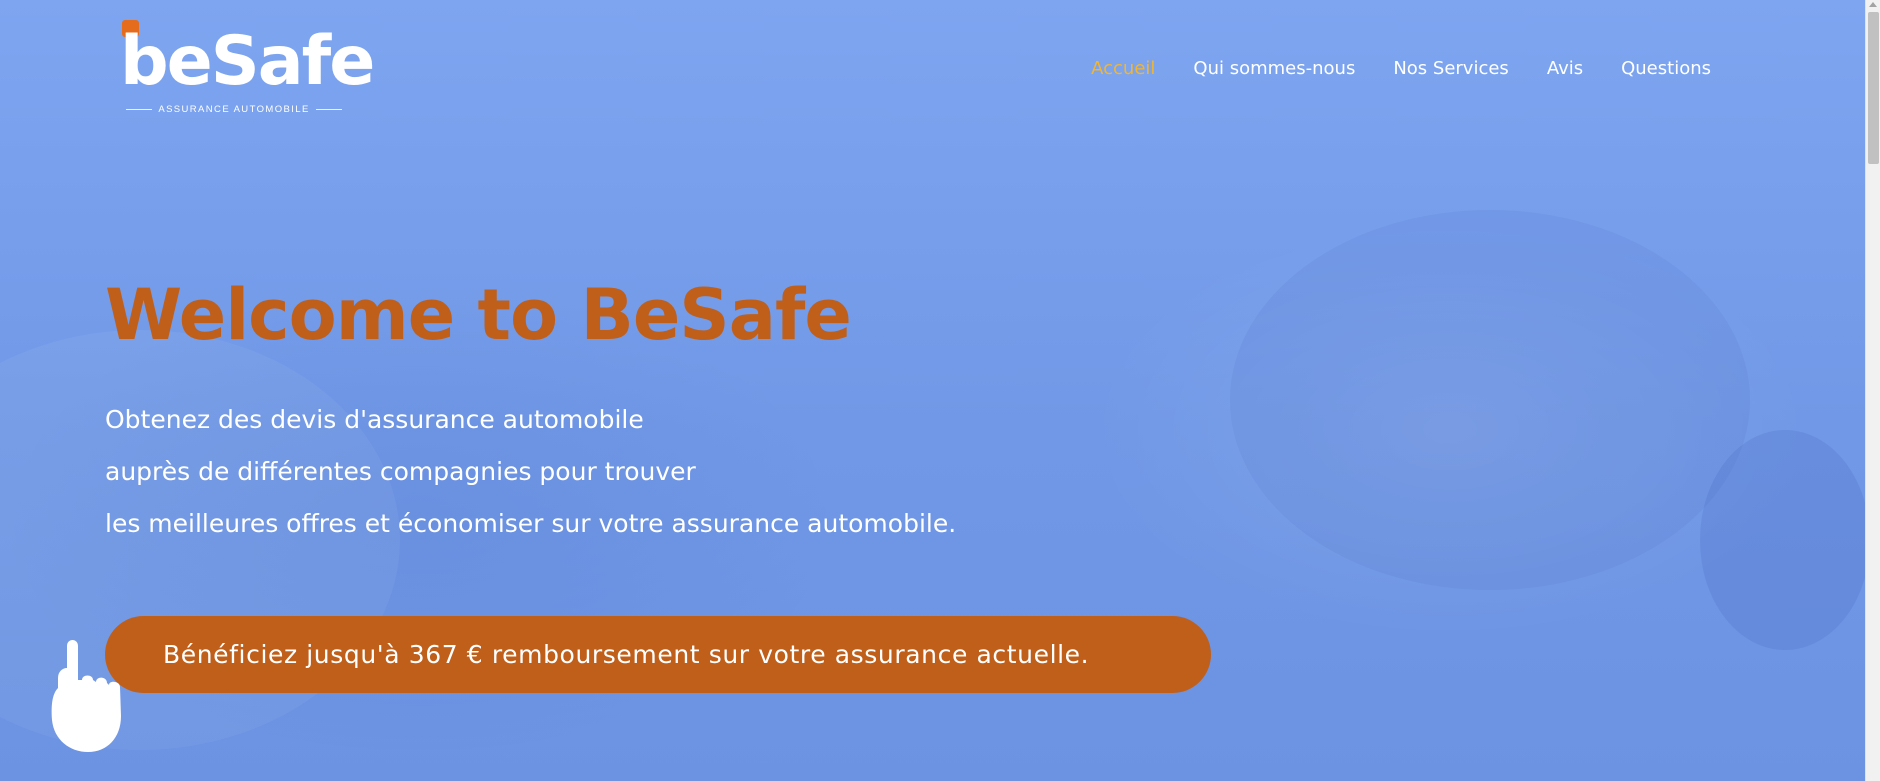  Describe the element at coordinates (86, 696) in the screenshot. I see `hand-pointer-icon` at that location.